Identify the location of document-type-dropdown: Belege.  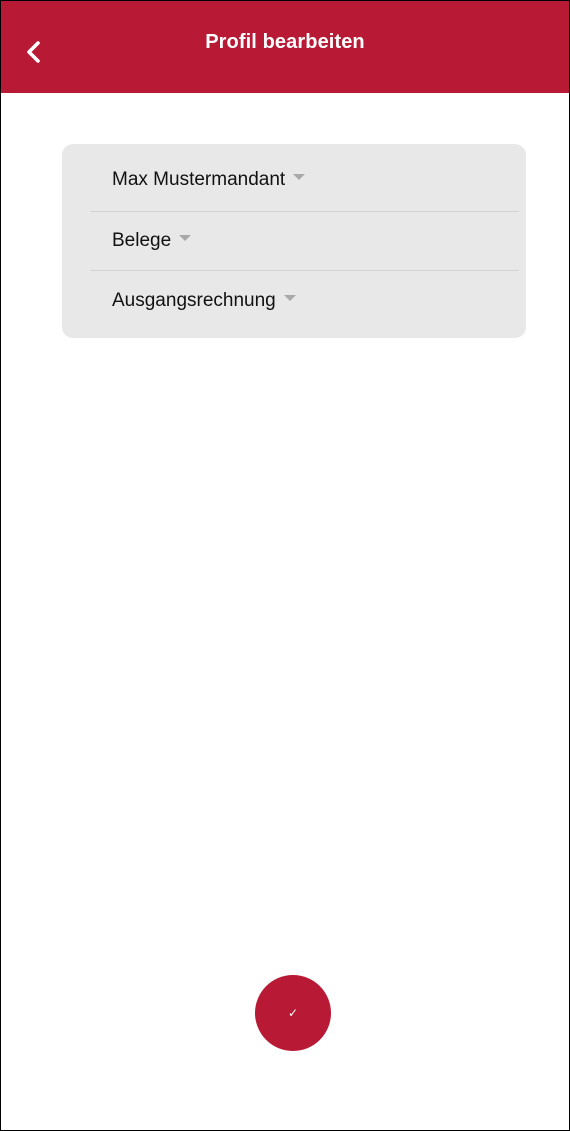
(304, 240).